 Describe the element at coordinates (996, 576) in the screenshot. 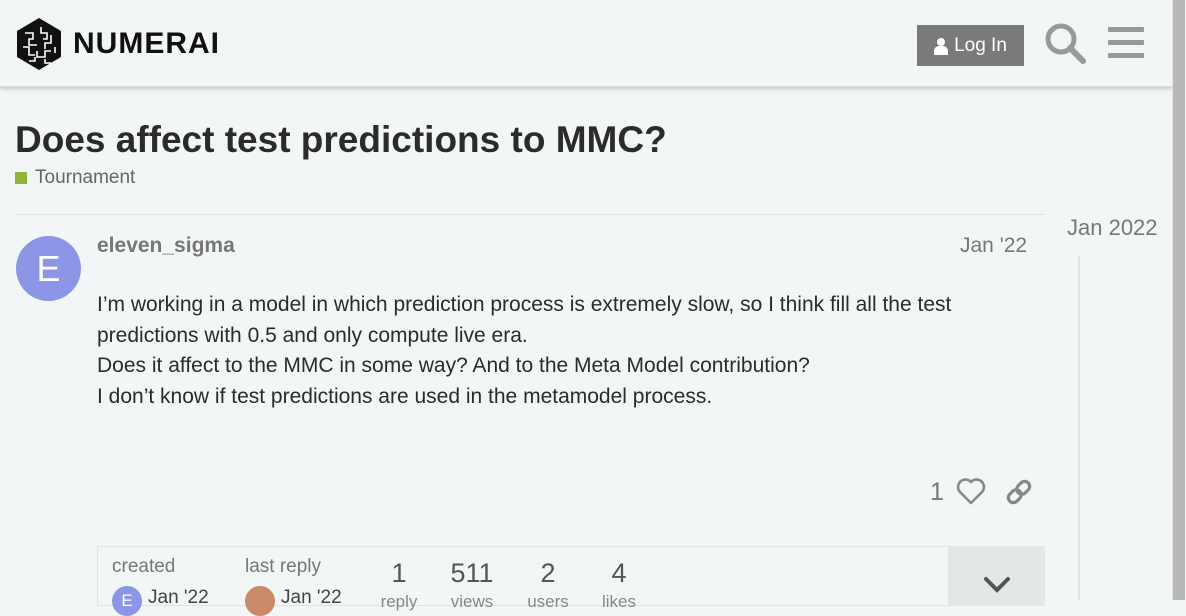

I see `topic-map-expand-button` at that location.